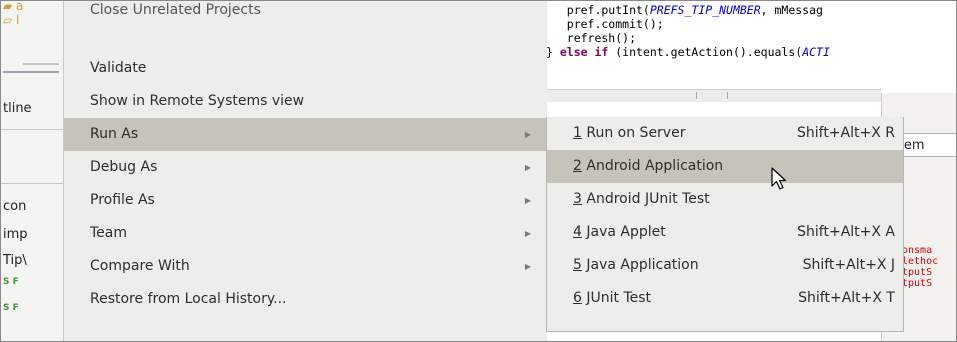 This screenshot has height=342, width=957. What do you see at coordinates (305, 101) in the screenshot?
I see `menu-item-show-in-remote-systems: Show in Remote Systems view` at bounding box center [305, 101].